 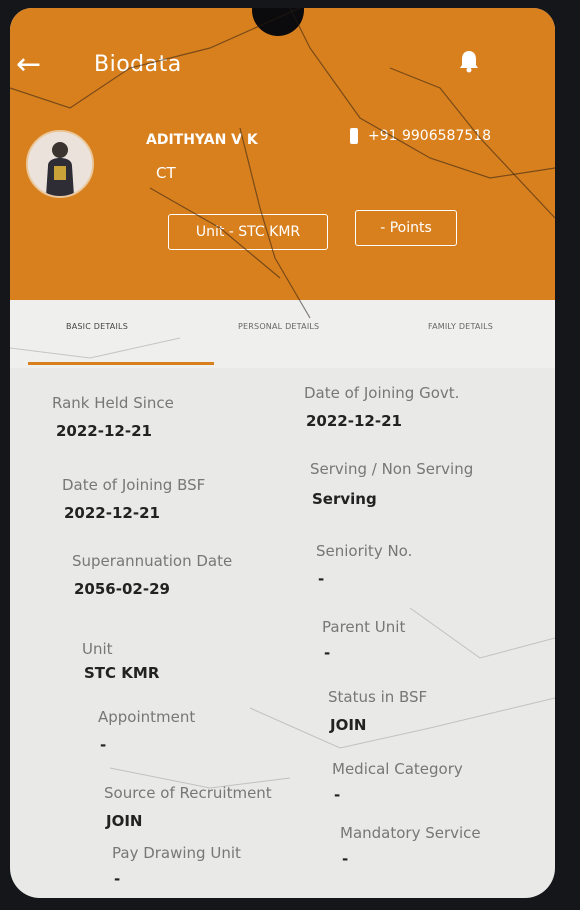 I want to click on date-of-joining-bsf-label: Date of Joining BSF, so click(x=134, y=485).